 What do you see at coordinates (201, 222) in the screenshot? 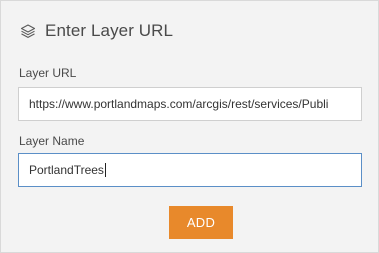
I see `add-button: ADD` at bounding box center [201, 222].